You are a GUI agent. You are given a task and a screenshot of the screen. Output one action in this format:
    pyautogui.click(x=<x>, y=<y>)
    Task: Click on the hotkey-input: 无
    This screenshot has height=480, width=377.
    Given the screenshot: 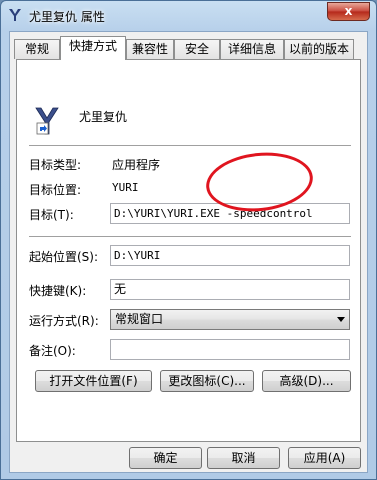 What is the action you would take?
    pyautogui.click(x=230, y=289)
    